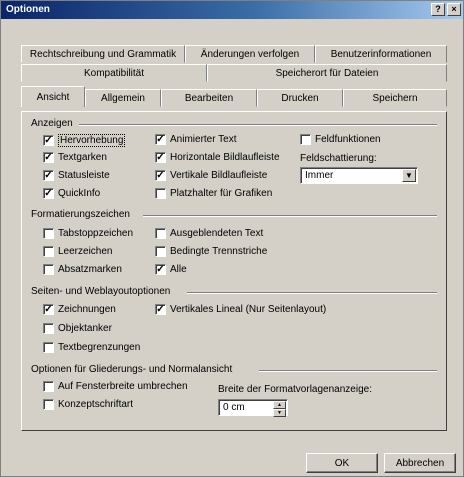  I want to click on checkbox-vertikale-bildlaufleiste: ✓ Vertikale Bildlaufleiste, so click(211, 175).